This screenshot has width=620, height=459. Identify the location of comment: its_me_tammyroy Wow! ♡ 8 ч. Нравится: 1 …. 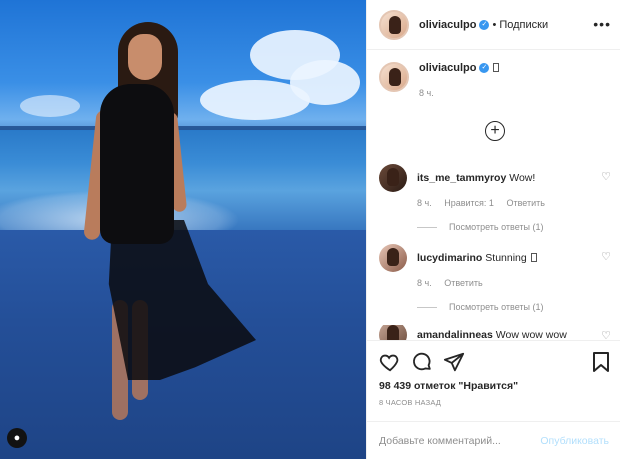
(495, 198).